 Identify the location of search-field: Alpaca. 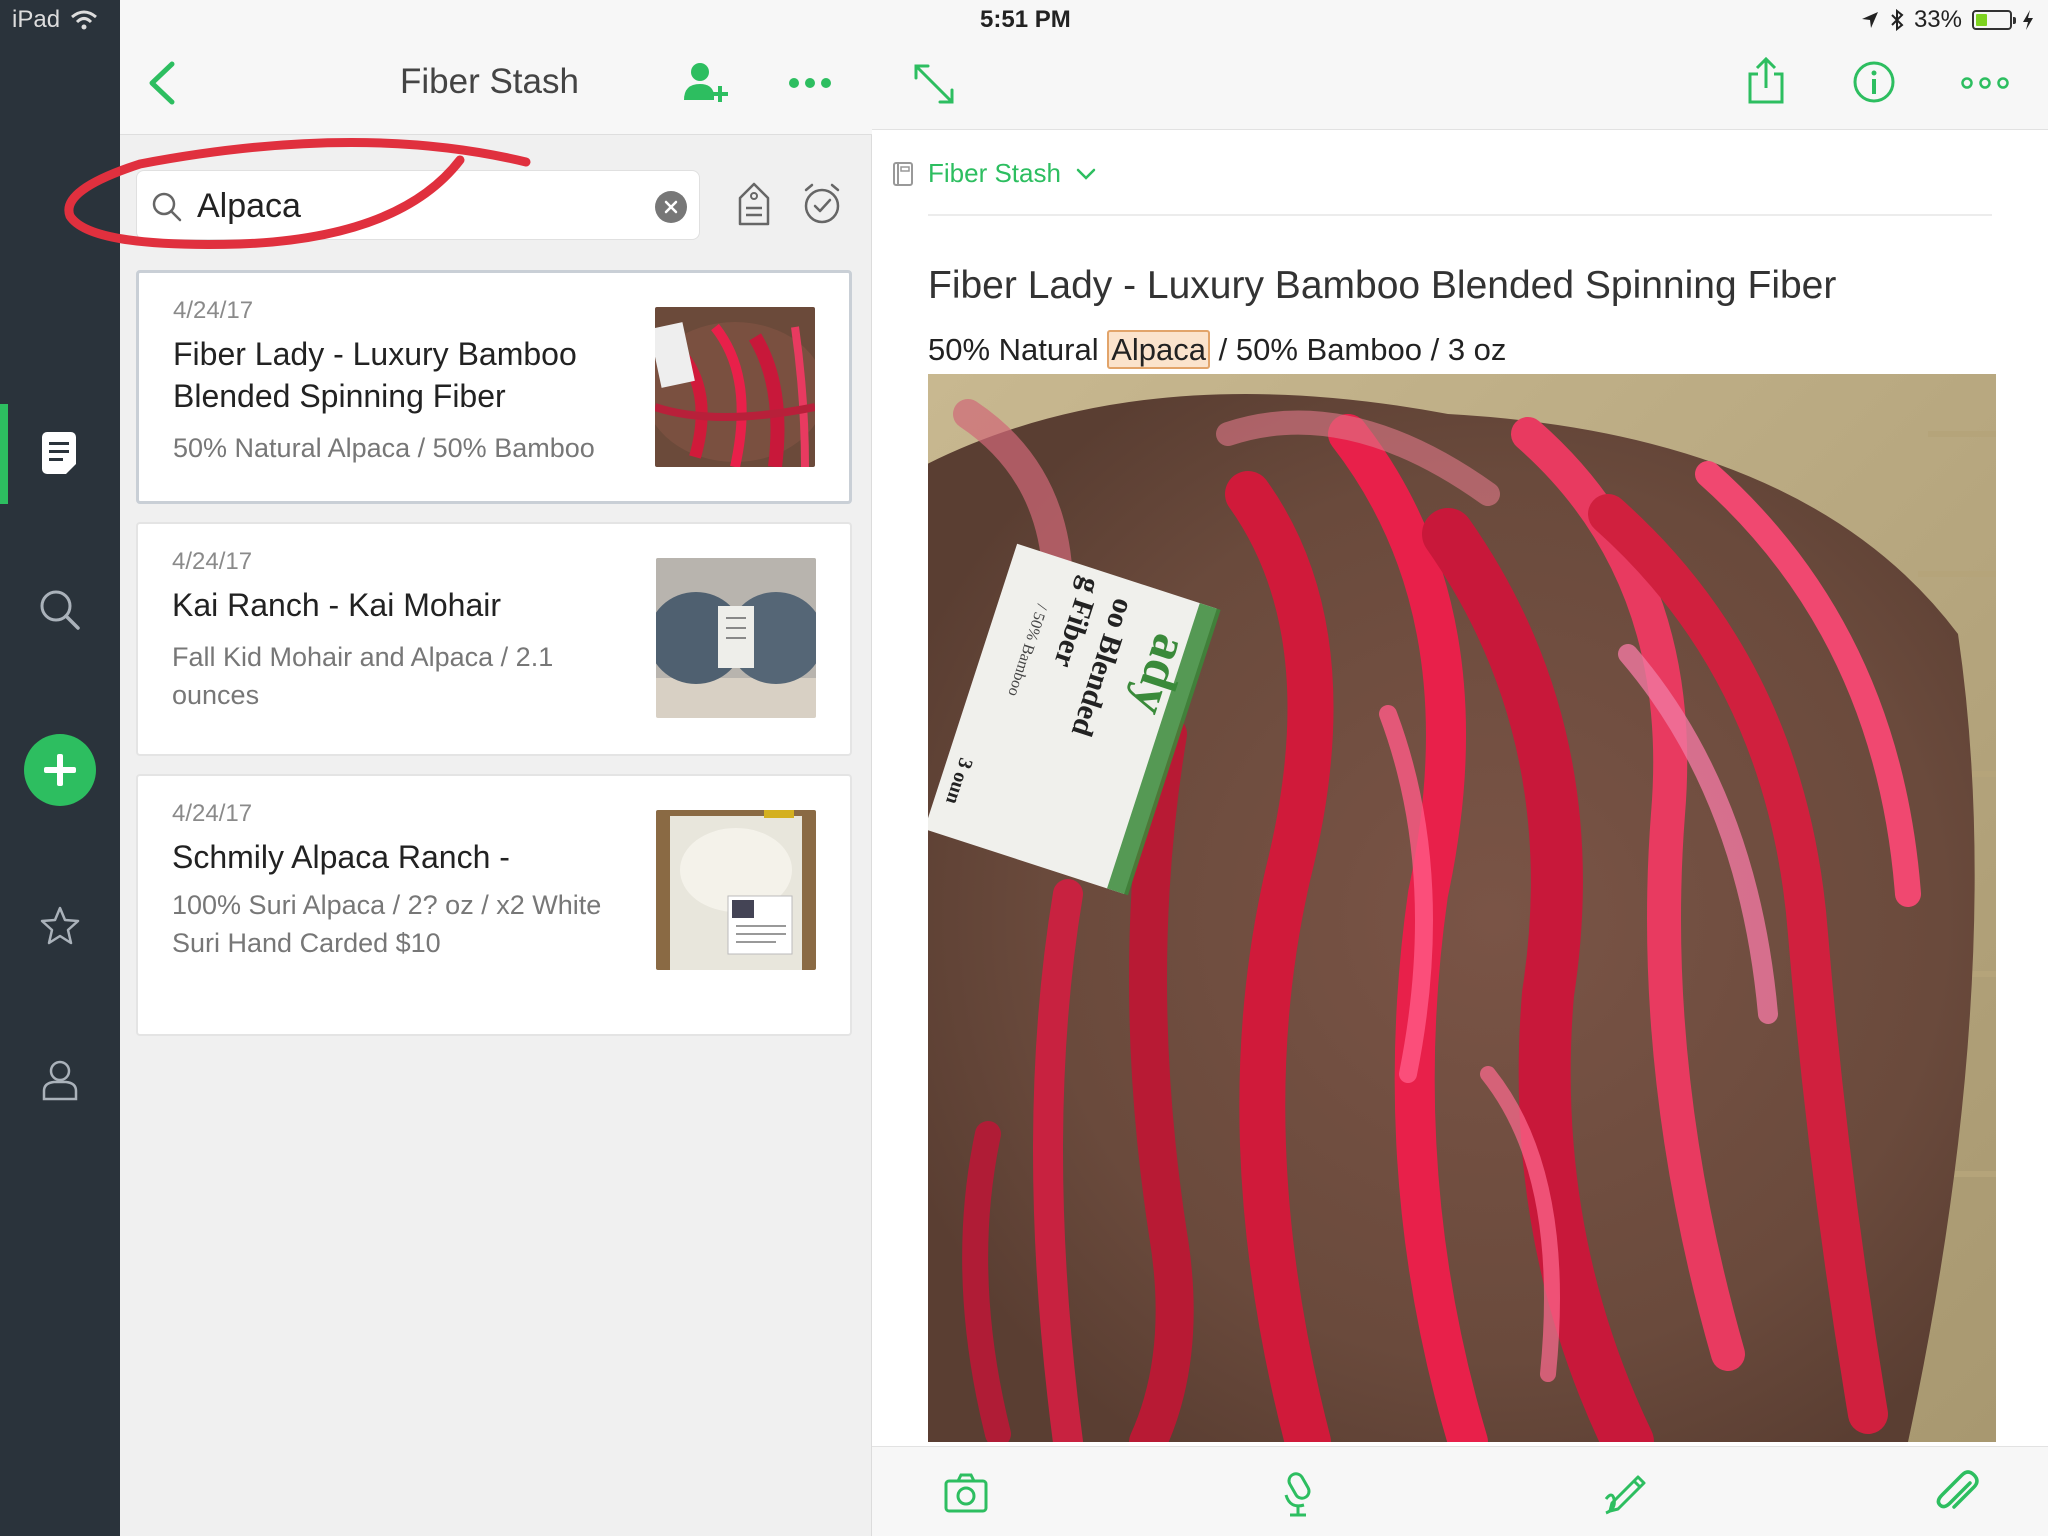
(418, 205).